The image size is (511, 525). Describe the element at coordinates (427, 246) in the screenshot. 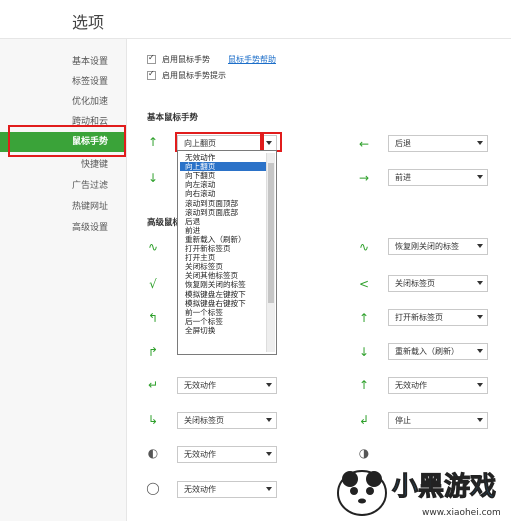

I see `gesture-restore-value: 恢复刚关闭的标签` at that location.